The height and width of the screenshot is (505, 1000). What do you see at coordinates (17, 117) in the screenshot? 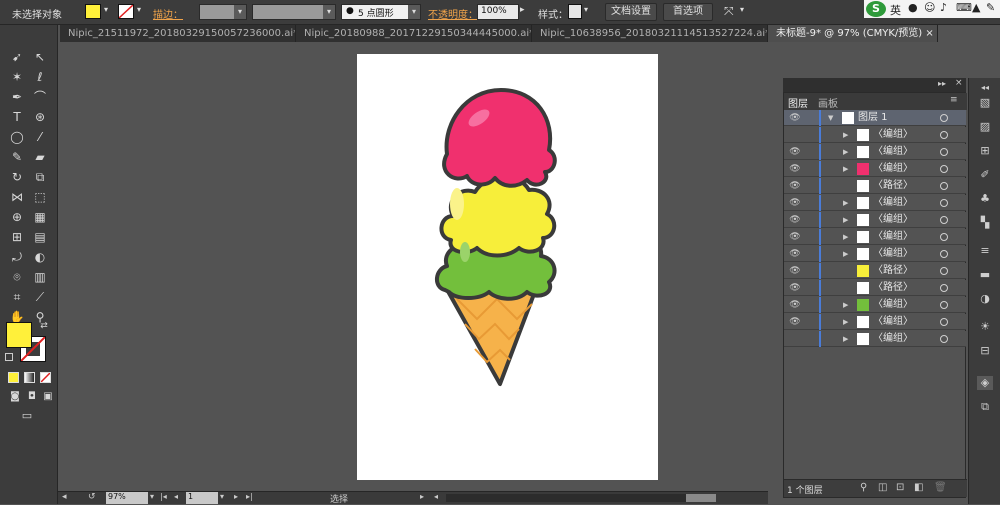
I see `type-tool-icon: T` at bounding box center [17, 117].